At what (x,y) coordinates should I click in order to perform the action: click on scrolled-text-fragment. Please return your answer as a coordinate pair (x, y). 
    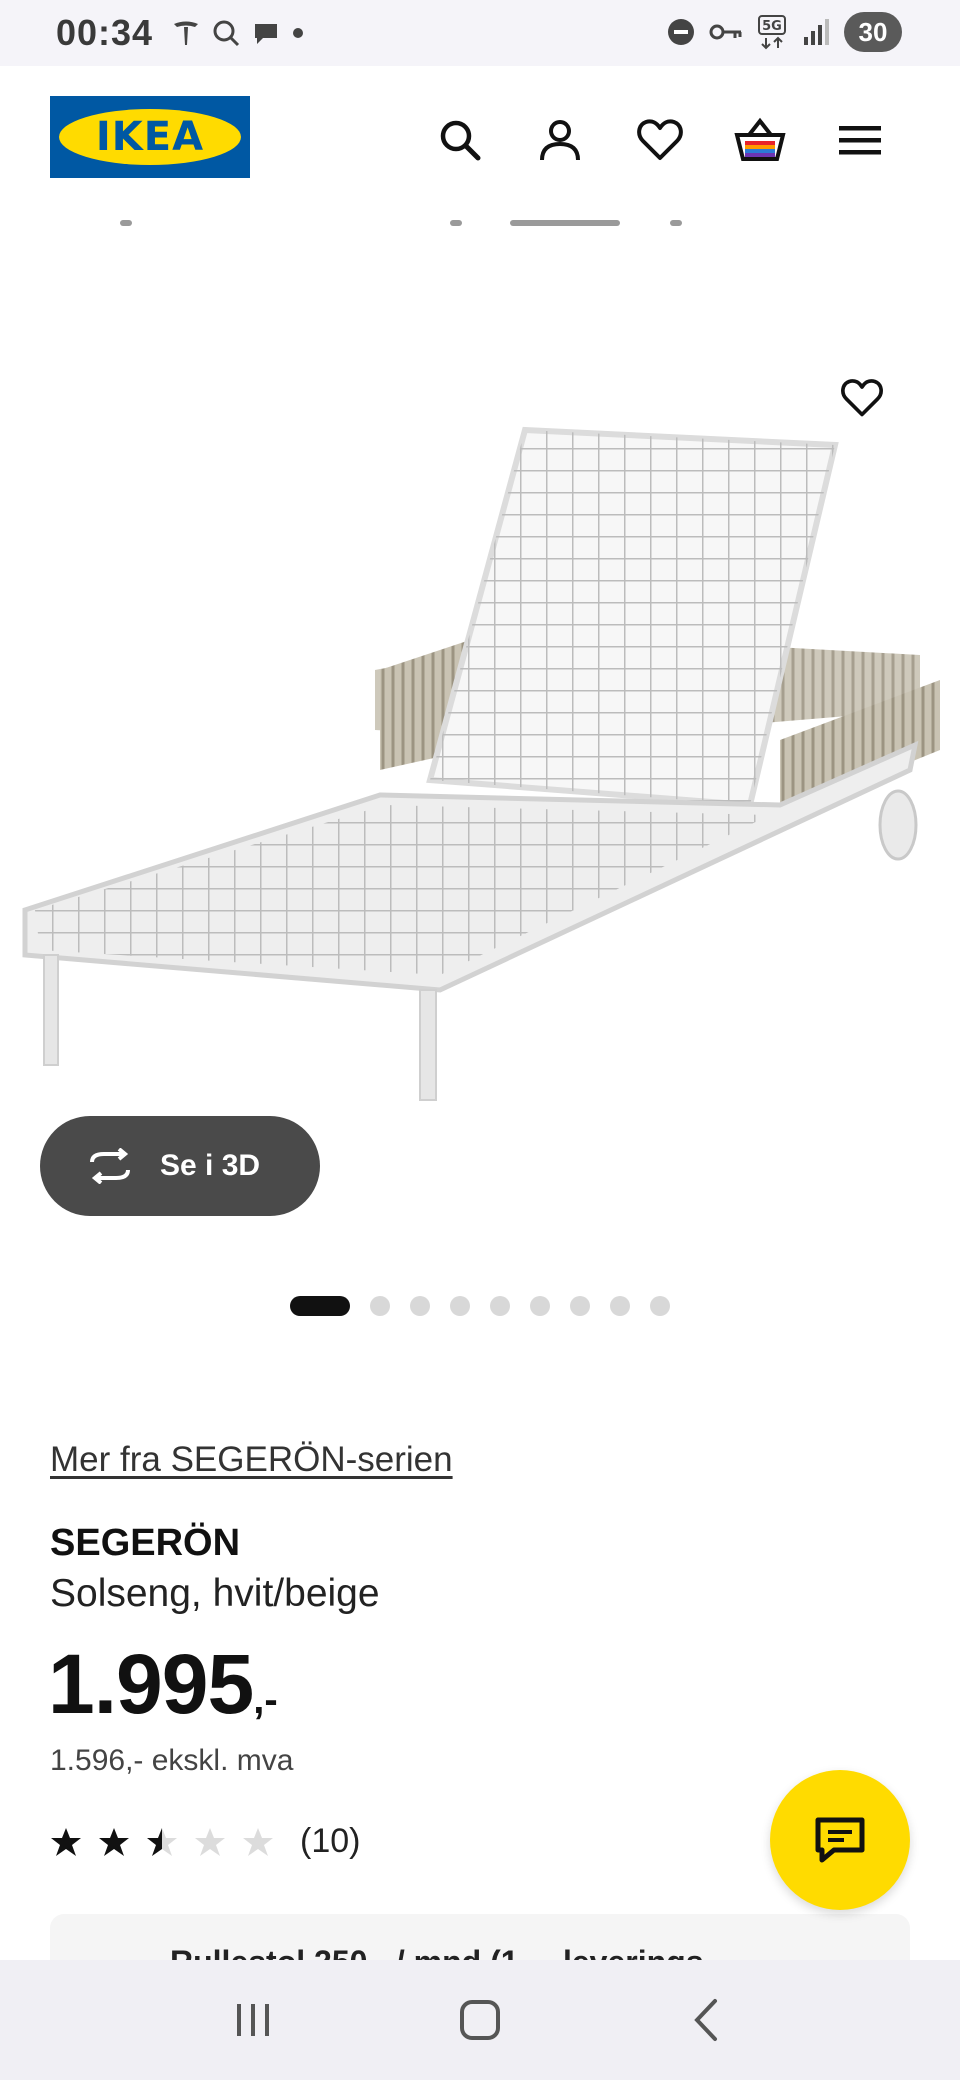
    Looking at the image, I should click on (400, 215).